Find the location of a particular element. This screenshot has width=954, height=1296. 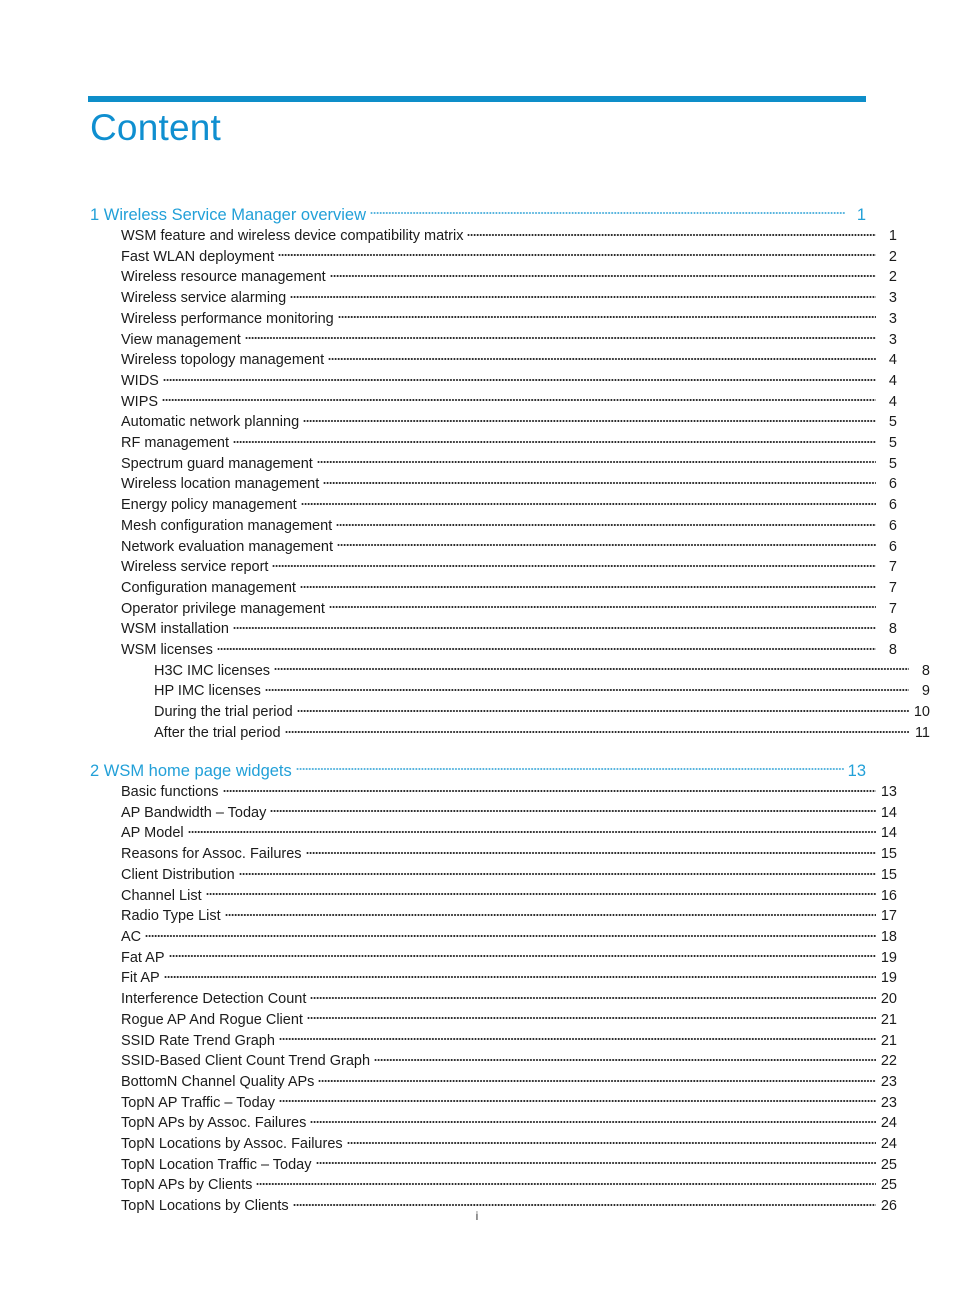

toc-entry: AP Bandwidth – Today 14 is located at coordinates (493, 812).